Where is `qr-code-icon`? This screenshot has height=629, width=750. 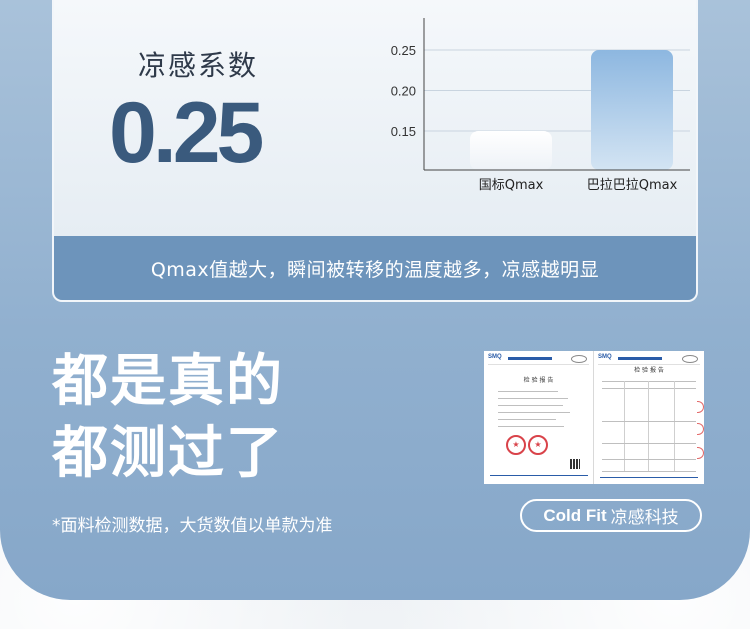
qr-code-icon is located at coordinates (575, 464).